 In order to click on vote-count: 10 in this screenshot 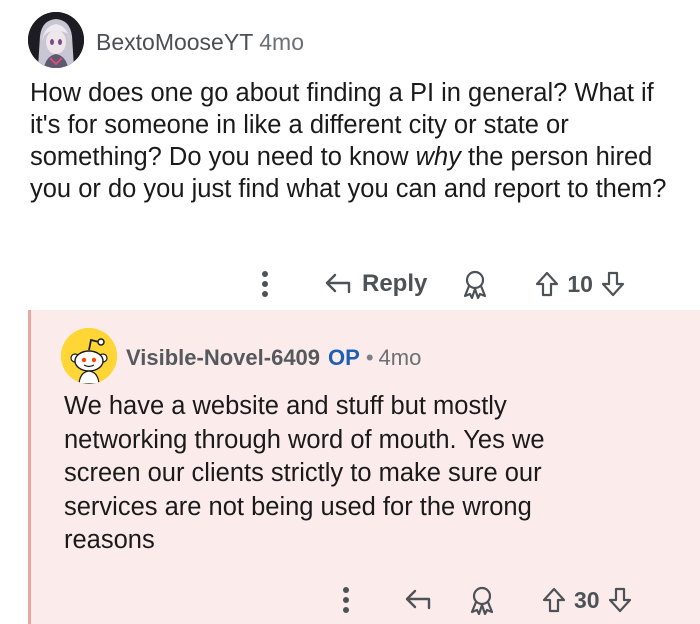, I will do `click(580, 283)`.